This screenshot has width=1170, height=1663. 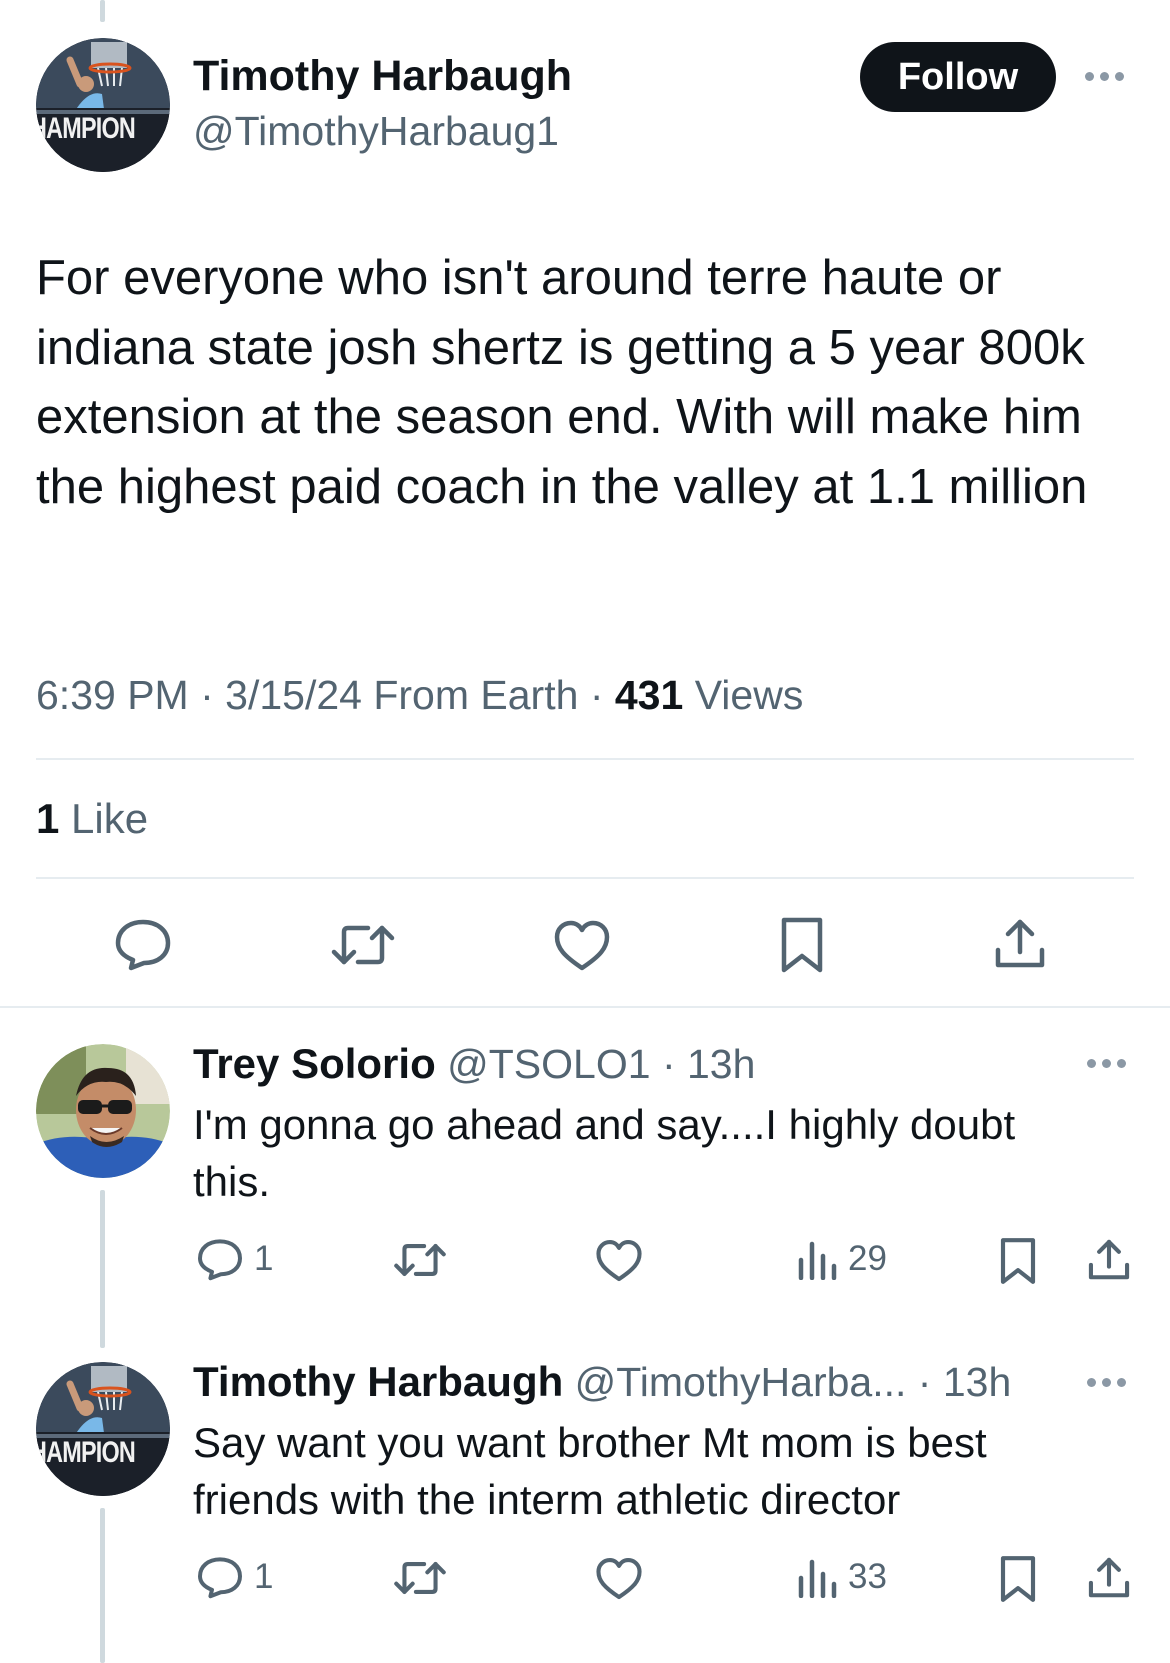 I want to click on views-count: 33, so click(x=867, y=1576).